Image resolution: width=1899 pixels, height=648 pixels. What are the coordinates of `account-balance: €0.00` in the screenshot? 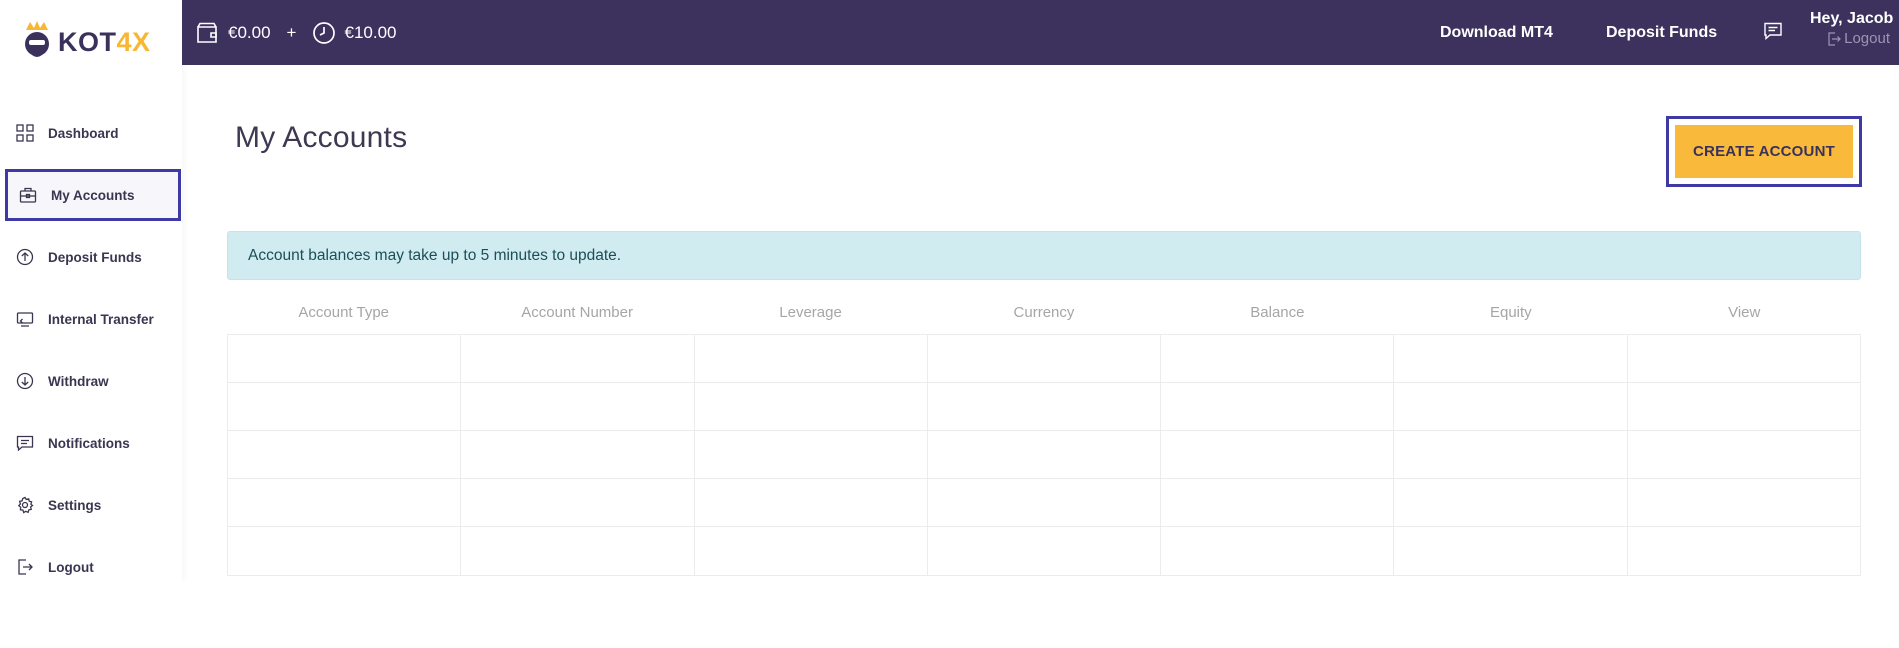 It's located at (249, 32).